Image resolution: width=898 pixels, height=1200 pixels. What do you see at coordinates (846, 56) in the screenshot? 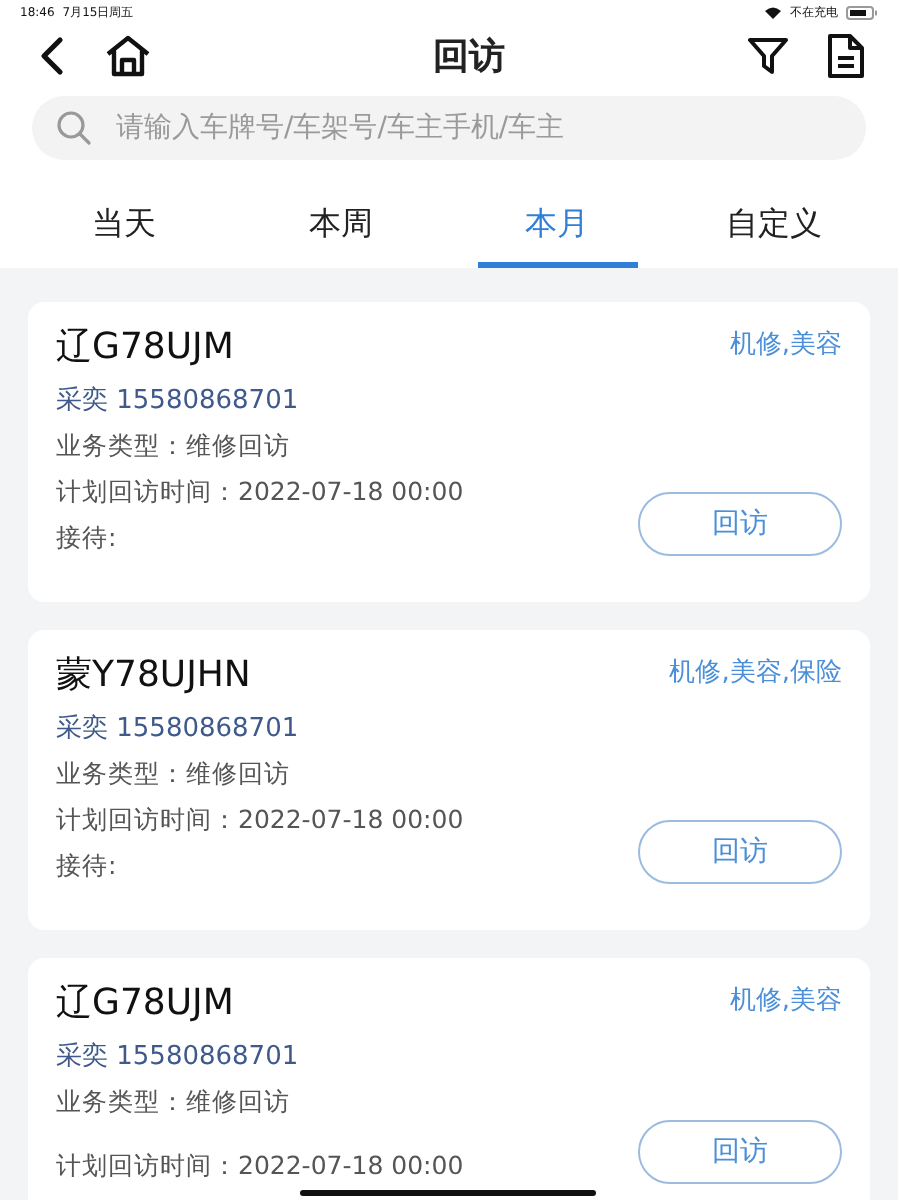
I see `document-icon` at bounding box center [846, 56].